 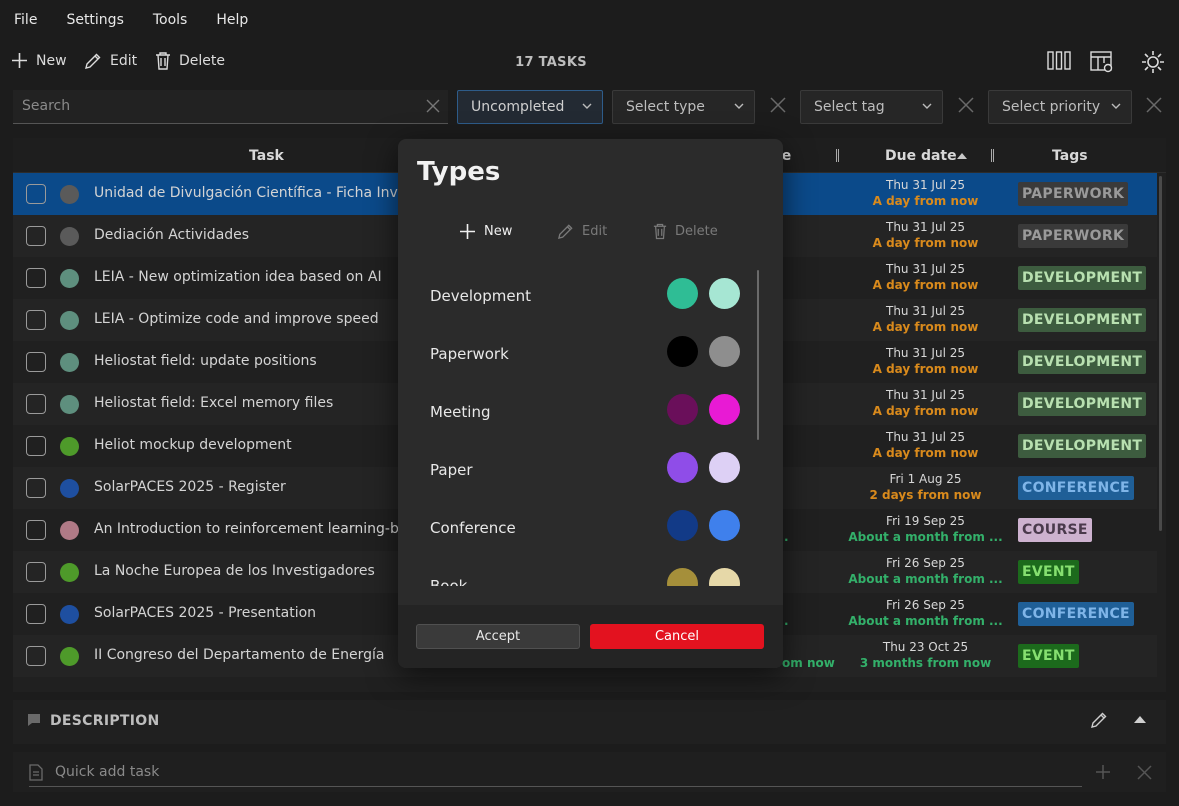 I want to click on menu-settings: Settings, so click(x=94, y=20).